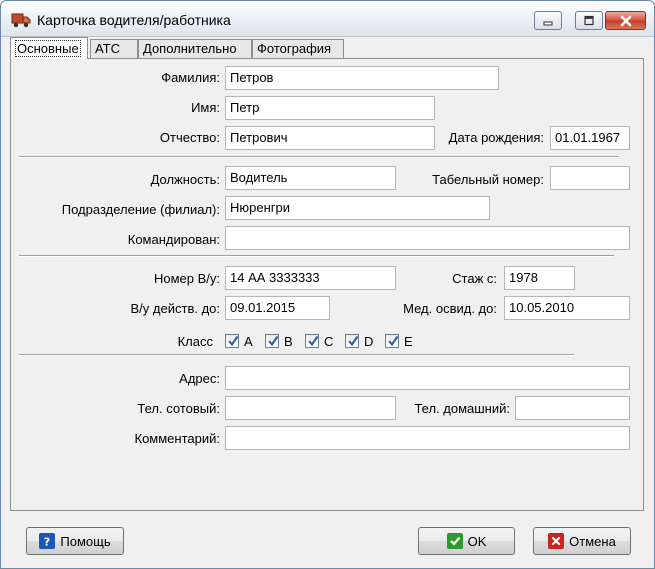 This screenshot has height=569, width=655. Describe the element at coordinates (582, 541) in the screenshot. I see `cancel-button: Отмена` at that location.